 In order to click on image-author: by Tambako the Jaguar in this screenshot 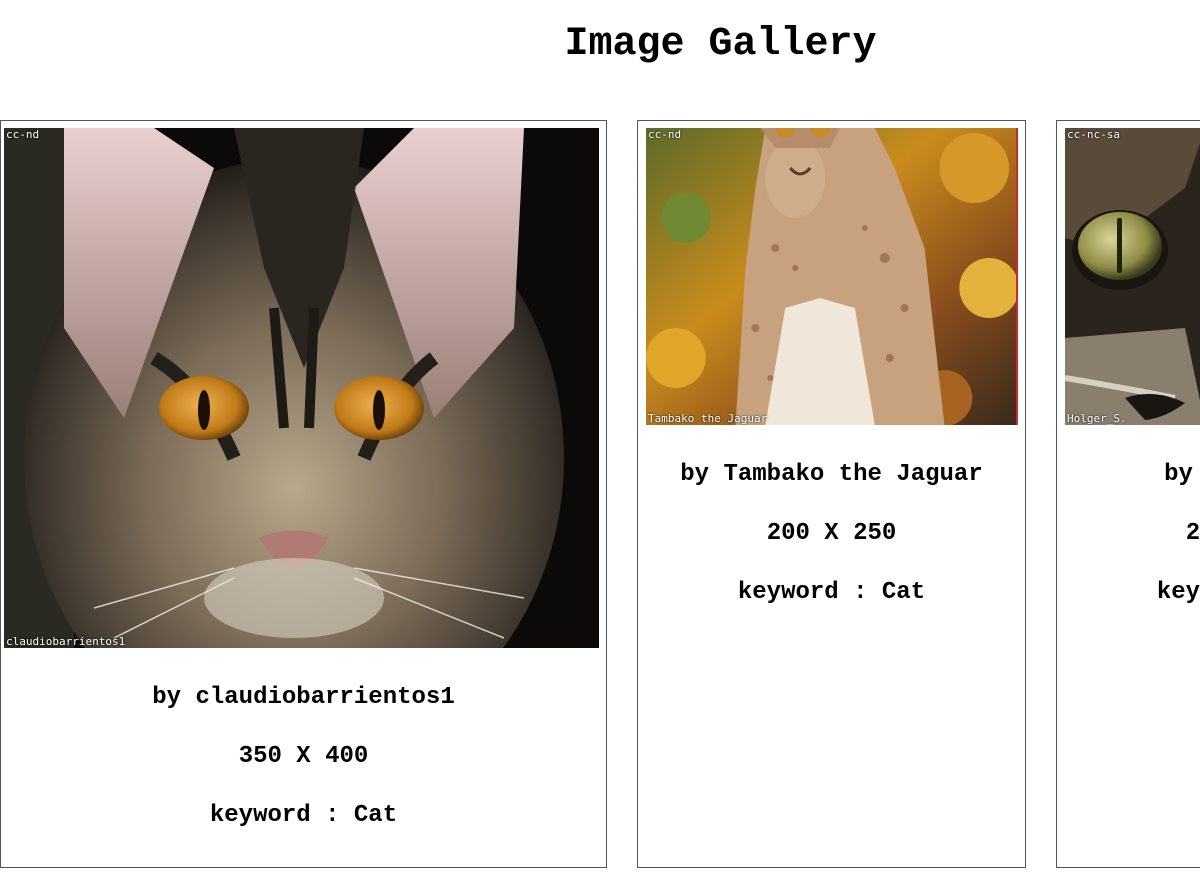, I will do `click(831, 474)`.